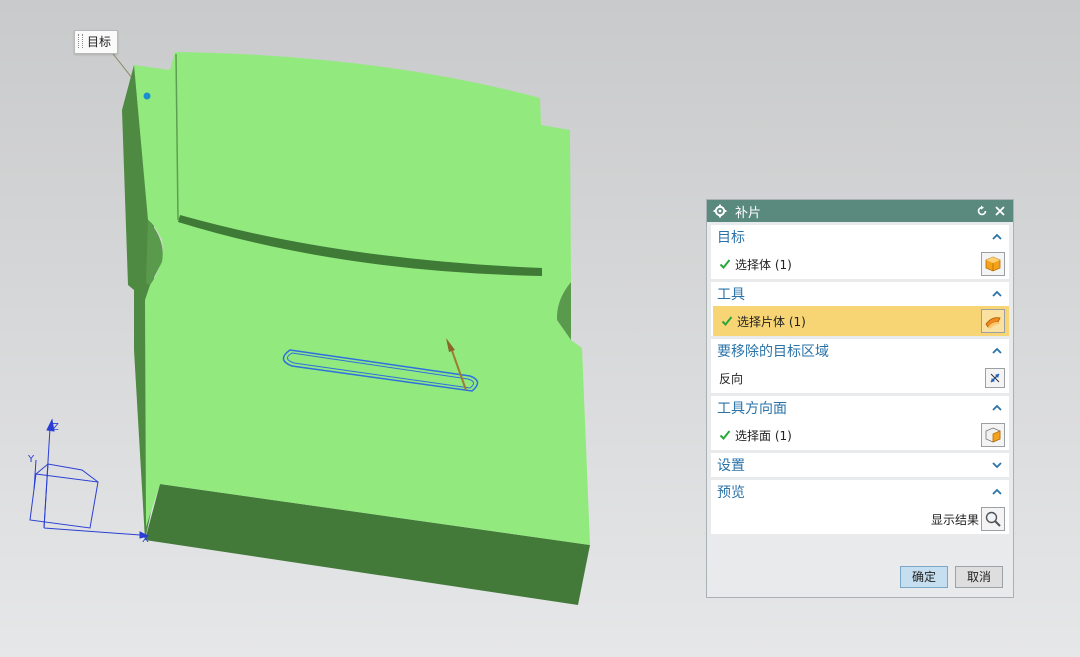 This screenshot has height=657, width=1080. Describe the element at coordinates (773, 352) in the screenshot. I see `section-label: 要移除的目标区域` at that location.